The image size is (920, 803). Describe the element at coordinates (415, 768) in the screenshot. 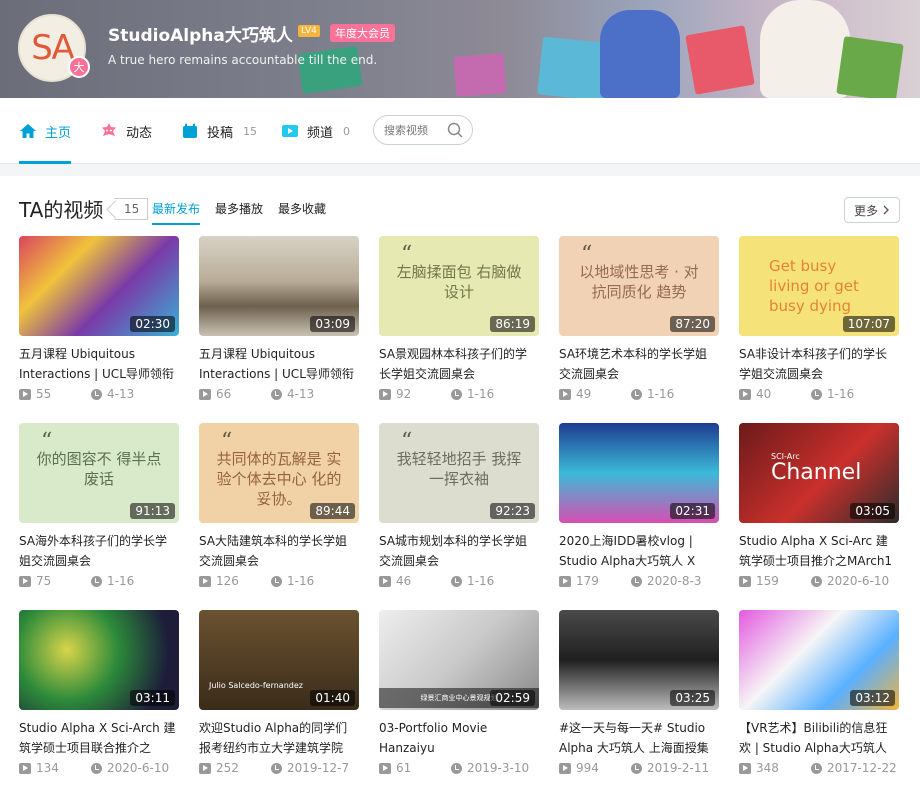

I see `play-count: 61` at that location.